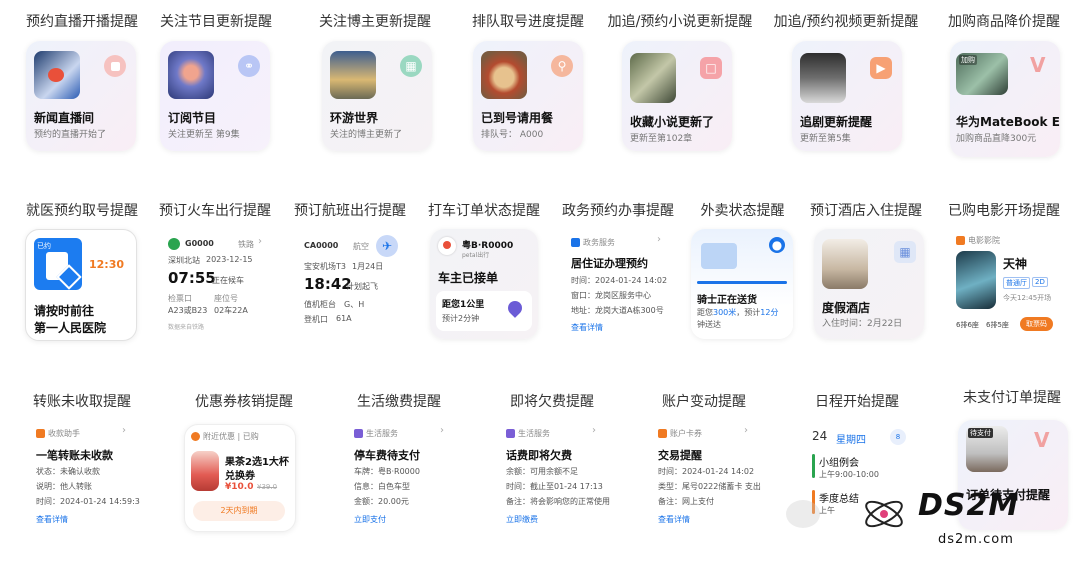  What do you see at coordinates (353, 75) in the screenshot?
I see `blogger-thumbnail` at bounding box center [353, 75].